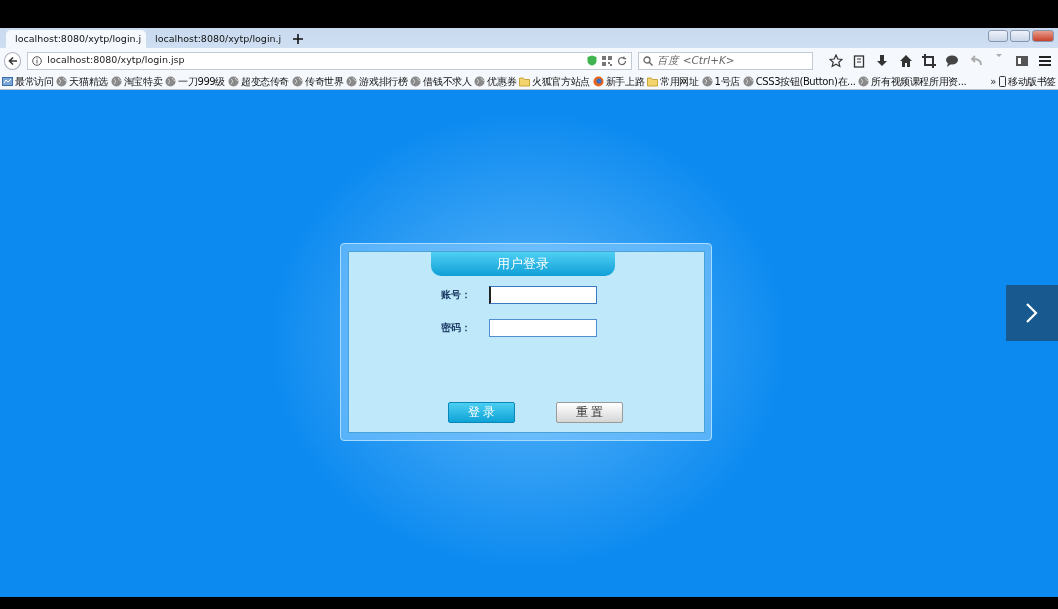  Describe the element at coordinates (622, 60) in the screenshot. I see `reload-icon` at that location.